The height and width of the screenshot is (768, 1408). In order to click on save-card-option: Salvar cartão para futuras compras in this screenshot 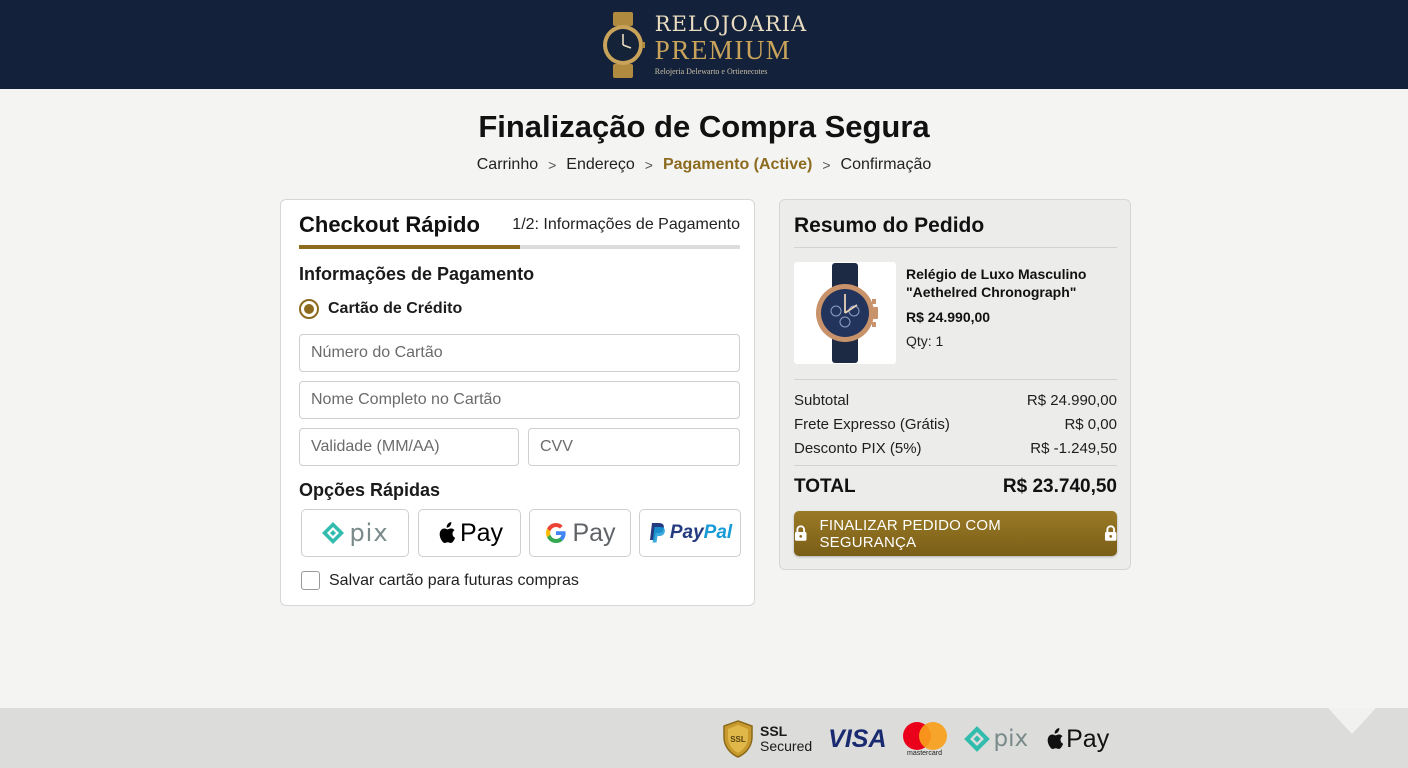, I will do `click(440, 580)`.